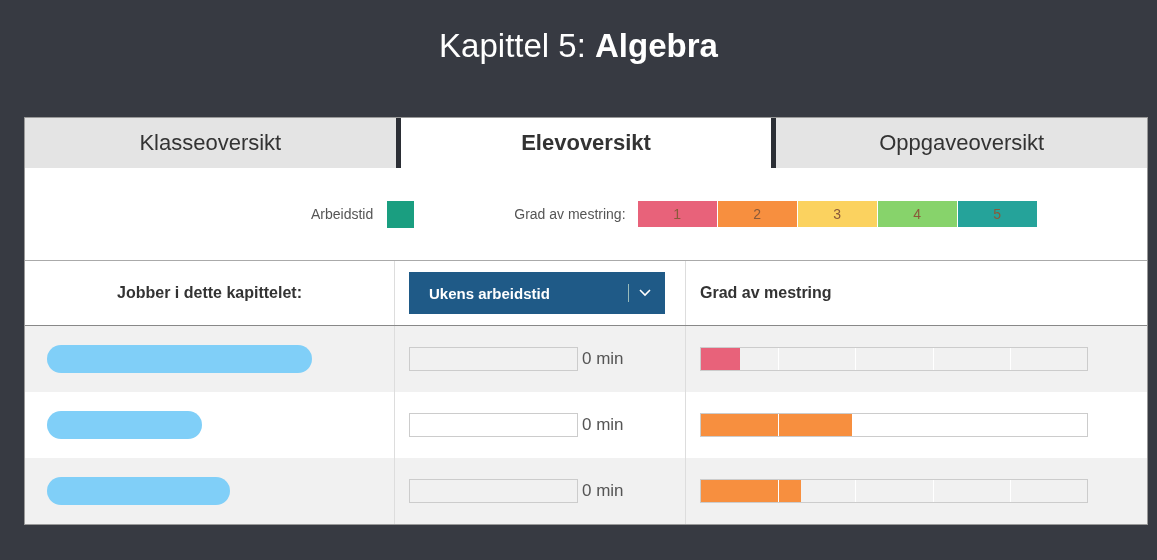 The height and width of the screenshot is (560, 1157). I want to click on mastery-level-chip: 3, so click(837, 214).